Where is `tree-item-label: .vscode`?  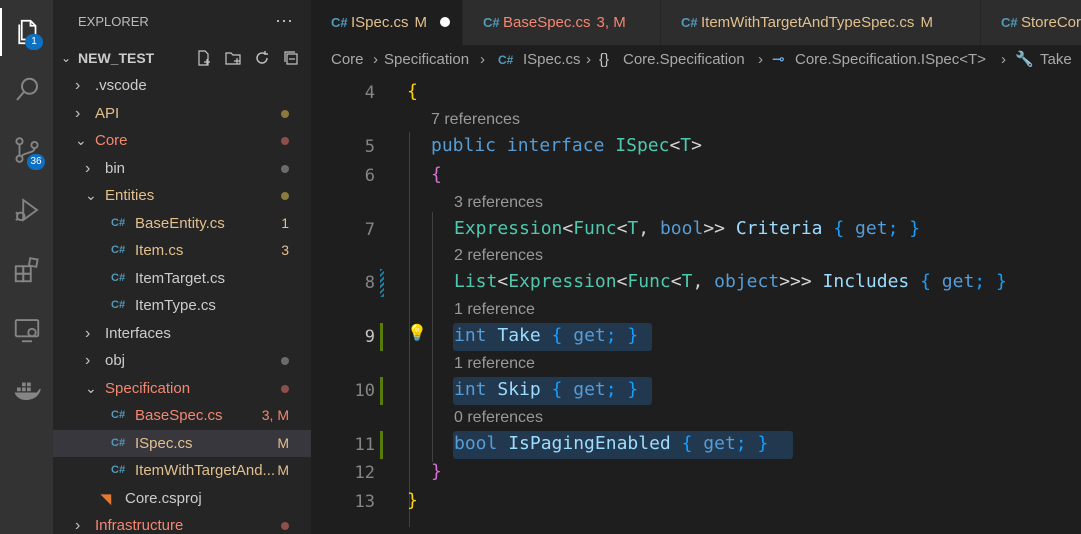
tree-item-label: .vscode is located at coordinates (121, 85).